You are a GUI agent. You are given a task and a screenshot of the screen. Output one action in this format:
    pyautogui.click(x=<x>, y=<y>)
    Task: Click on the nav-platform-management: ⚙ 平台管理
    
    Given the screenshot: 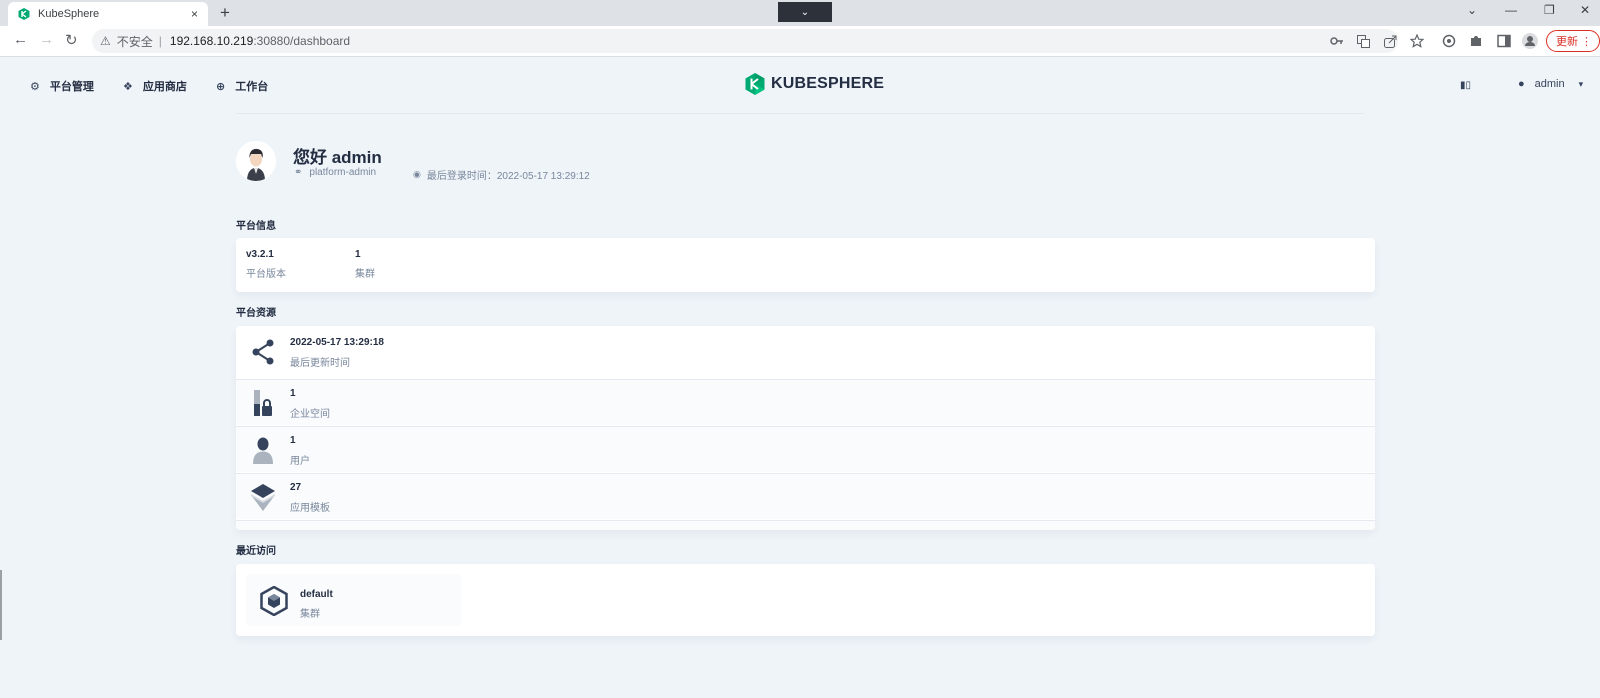 What is the action you would take?
    pyautogui.click(x=62, y=86)
    